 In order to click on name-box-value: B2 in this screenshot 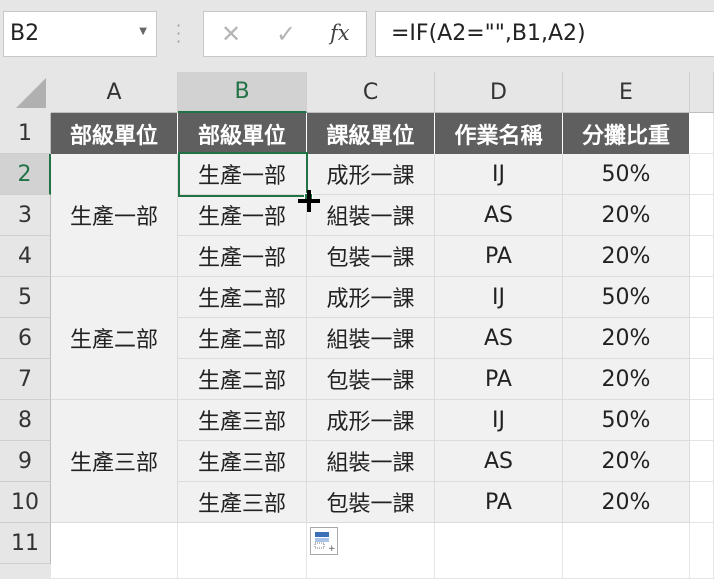, I will do `click(25, 33)`.